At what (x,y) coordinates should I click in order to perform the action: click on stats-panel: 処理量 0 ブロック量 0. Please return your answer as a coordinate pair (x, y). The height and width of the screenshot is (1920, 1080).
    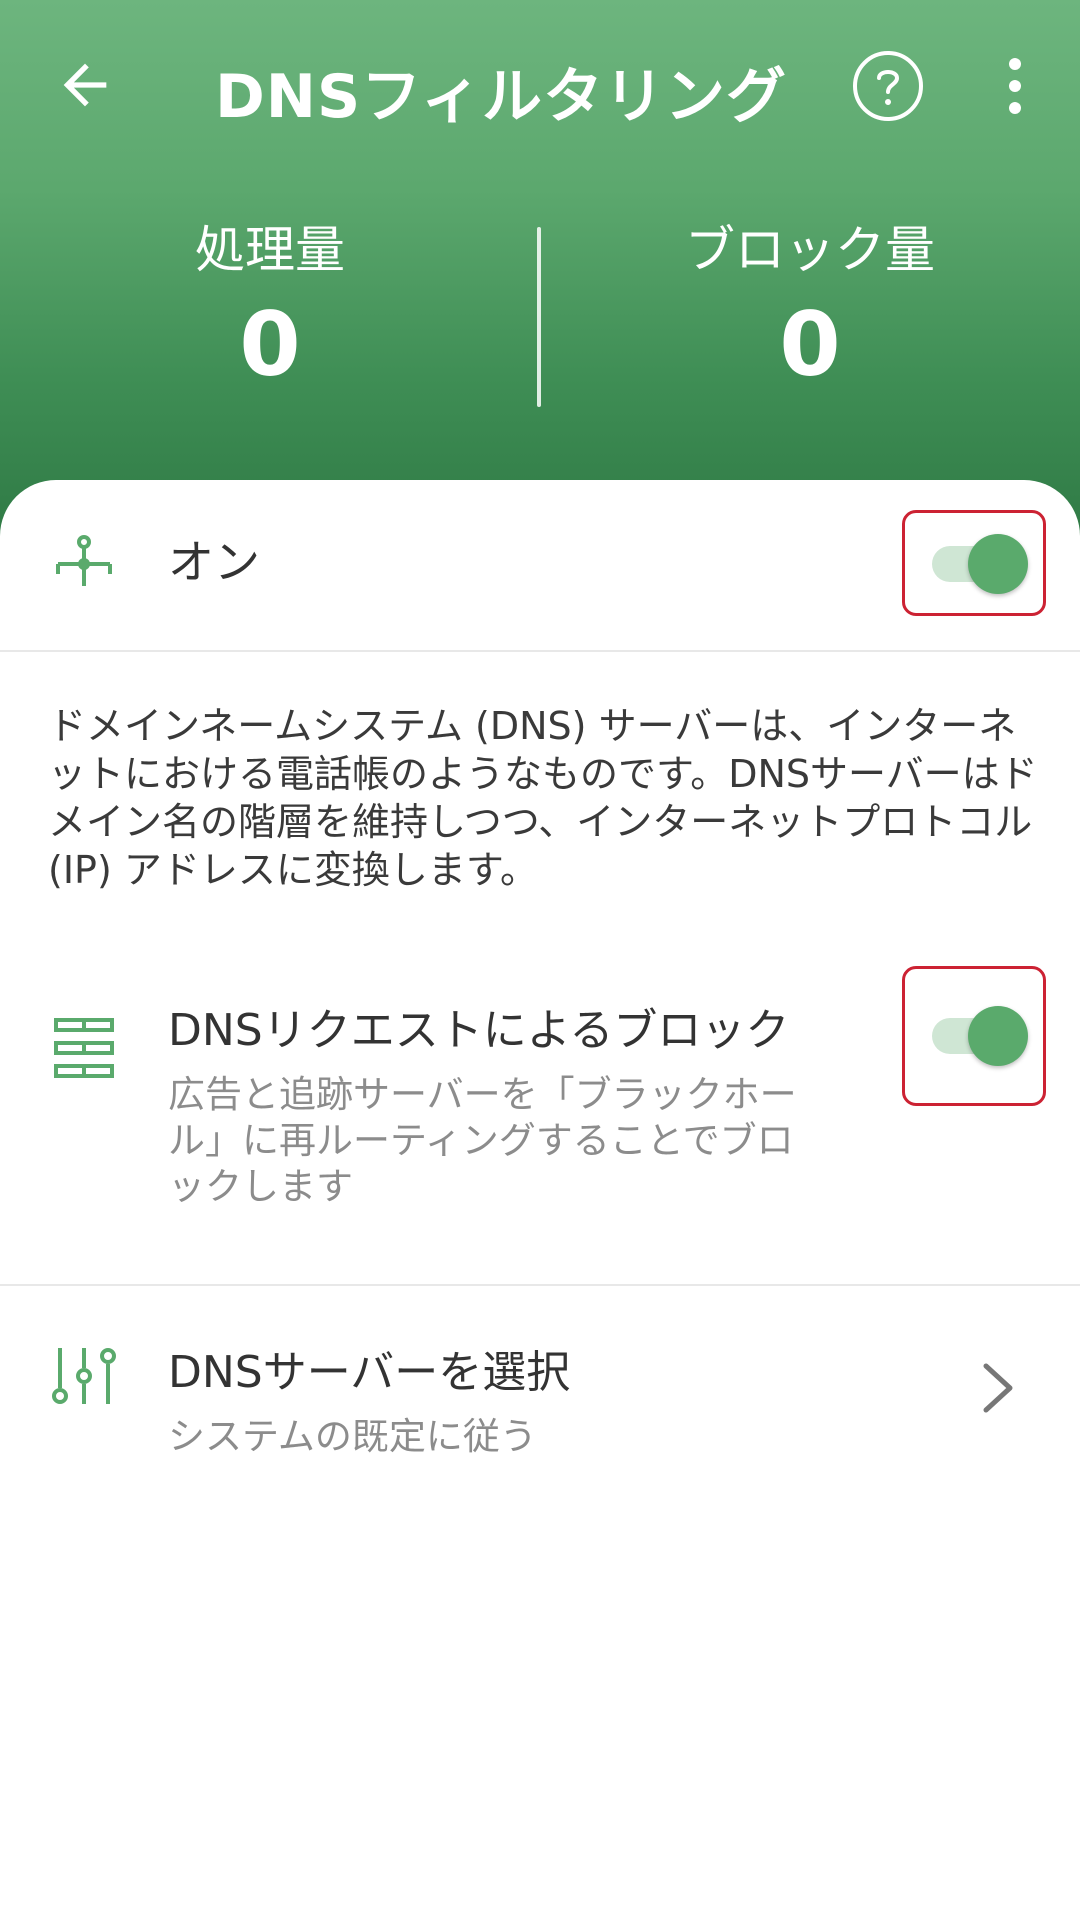
    Looking at the image, I should click on (540, 315).